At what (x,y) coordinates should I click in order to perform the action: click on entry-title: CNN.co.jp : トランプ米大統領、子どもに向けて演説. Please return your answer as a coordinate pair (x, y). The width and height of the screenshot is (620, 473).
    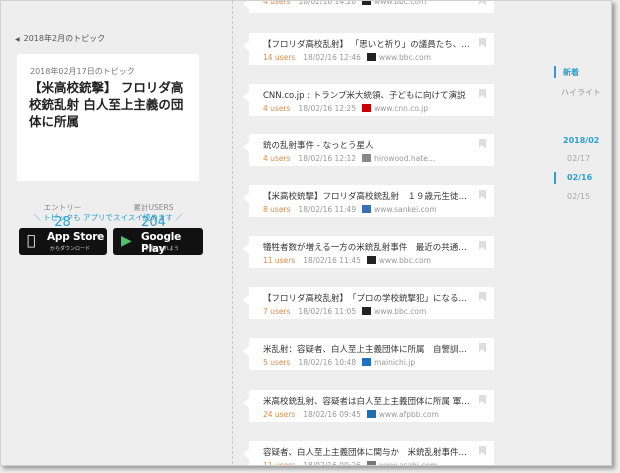
    Looking at the image, I should click on (368, 95).